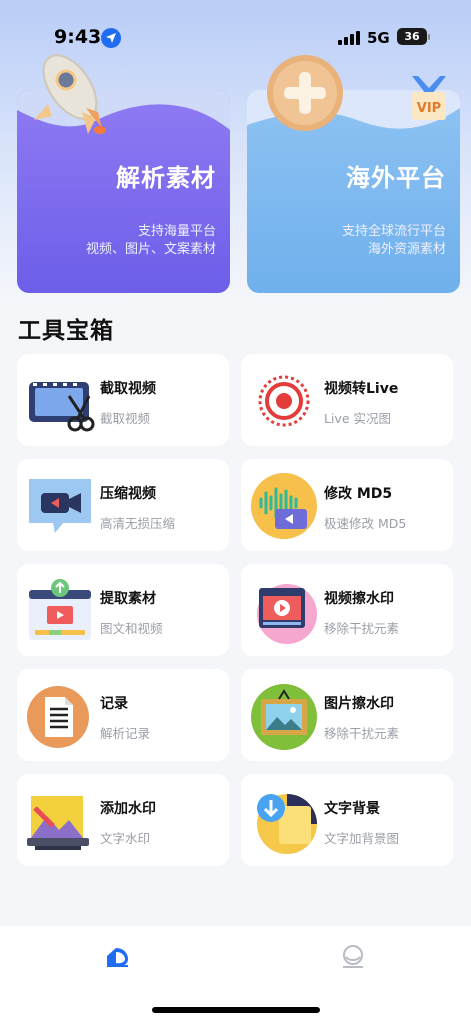 This screenshot has height=1024, width=471. I want to click on banner-subtitle: 支持全球流行平台, so click(393, 231).